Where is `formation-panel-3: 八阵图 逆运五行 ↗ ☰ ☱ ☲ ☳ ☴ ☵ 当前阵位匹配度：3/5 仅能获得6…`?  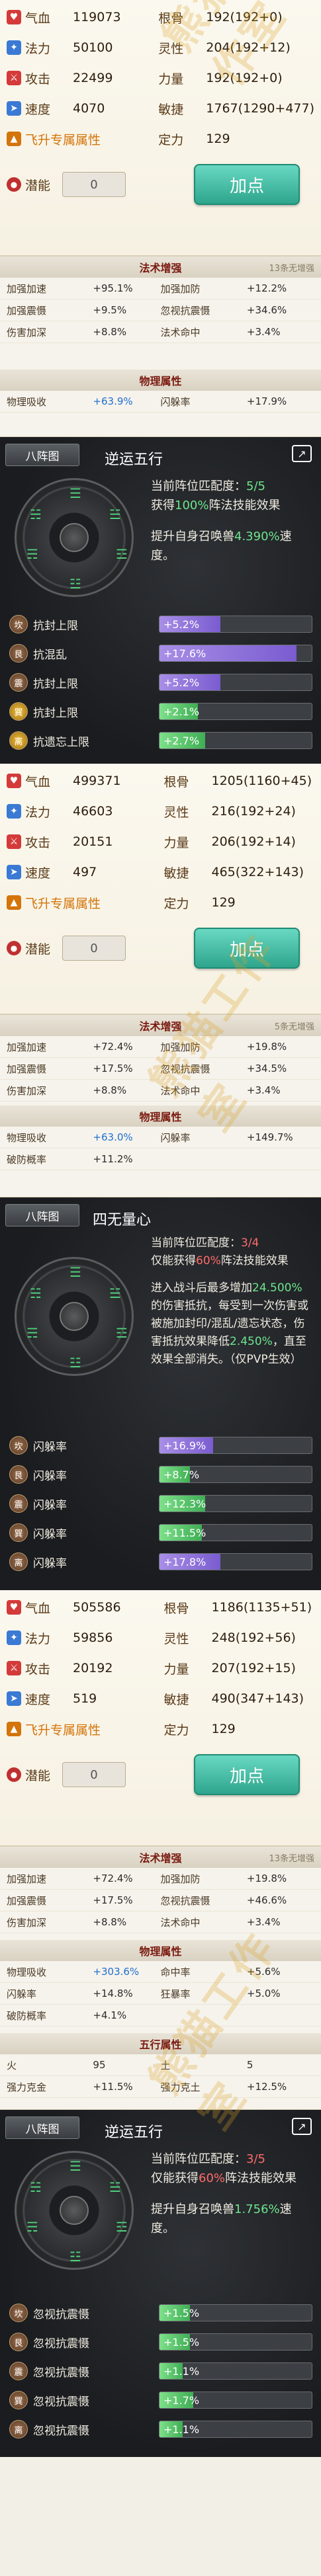
formation-panel-3: 八阵图 逆运五行 ↗ ☰ ☱ ☲ ☳ ☴ ☵ 当前阵位匹配度：3/5 仅能获得6… is located at coordinates (160, 2283).